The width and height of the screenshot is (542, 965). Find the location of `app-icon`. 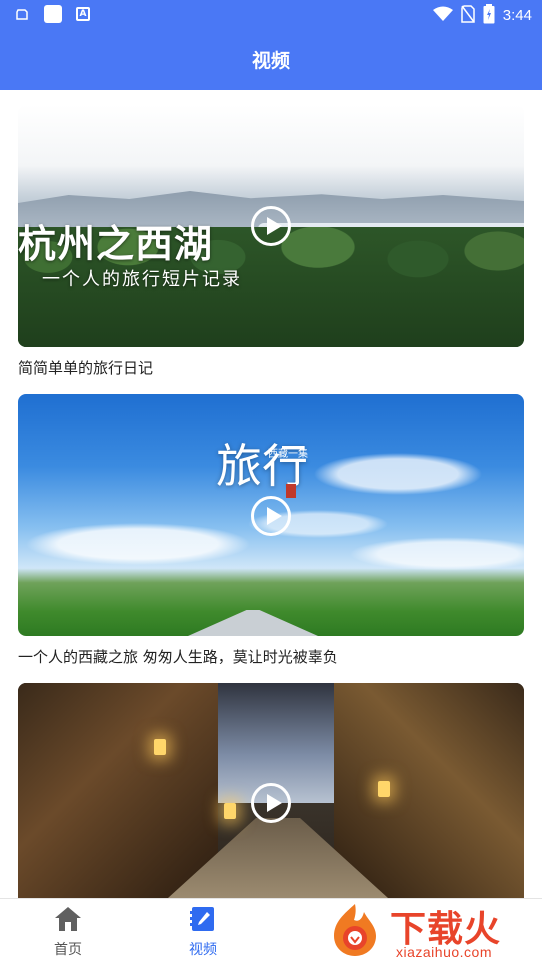

app-icon is located at coordinates (53, 14).